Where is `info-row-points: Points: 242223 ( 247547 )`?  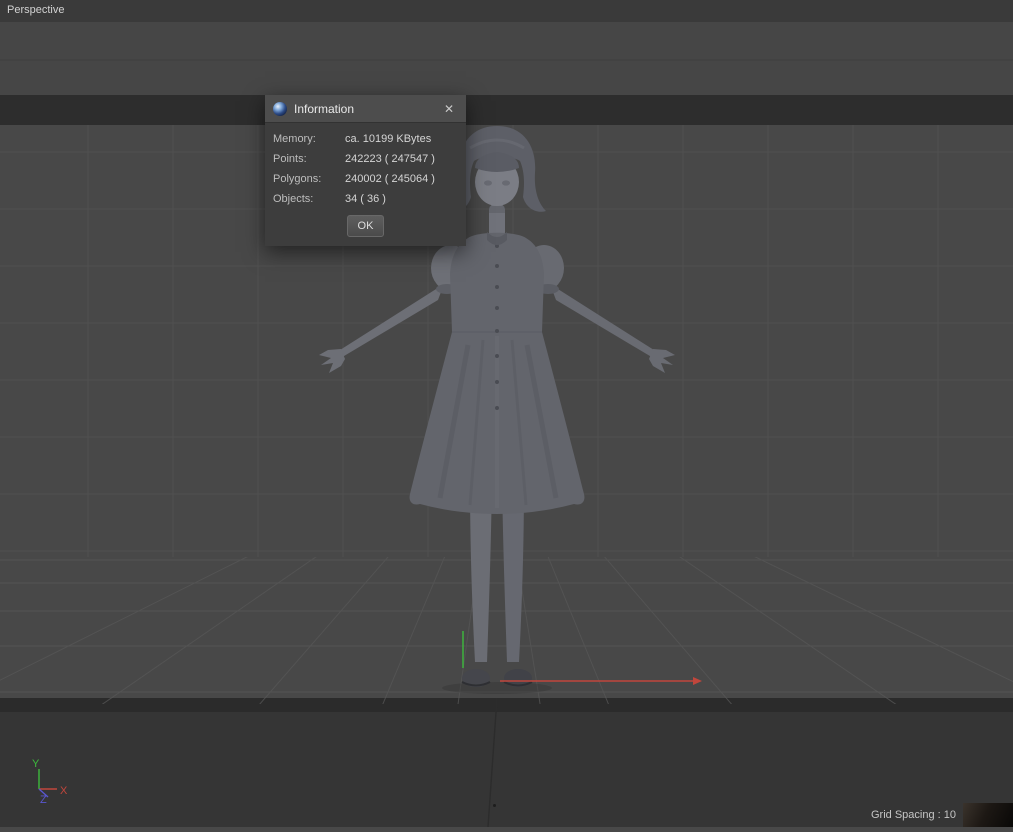
info-row-points: Points: 242223 ( 247547 ) is located at coordinates (365, 159).